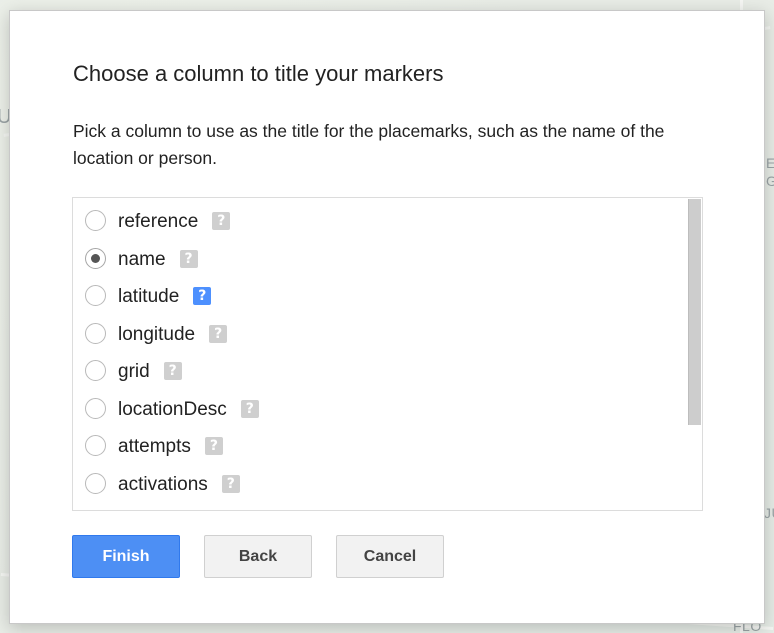  What do you see at coordinates (158, 221) in the screenshot?
I see `column-label: reference` at bounding box center [158, 221].